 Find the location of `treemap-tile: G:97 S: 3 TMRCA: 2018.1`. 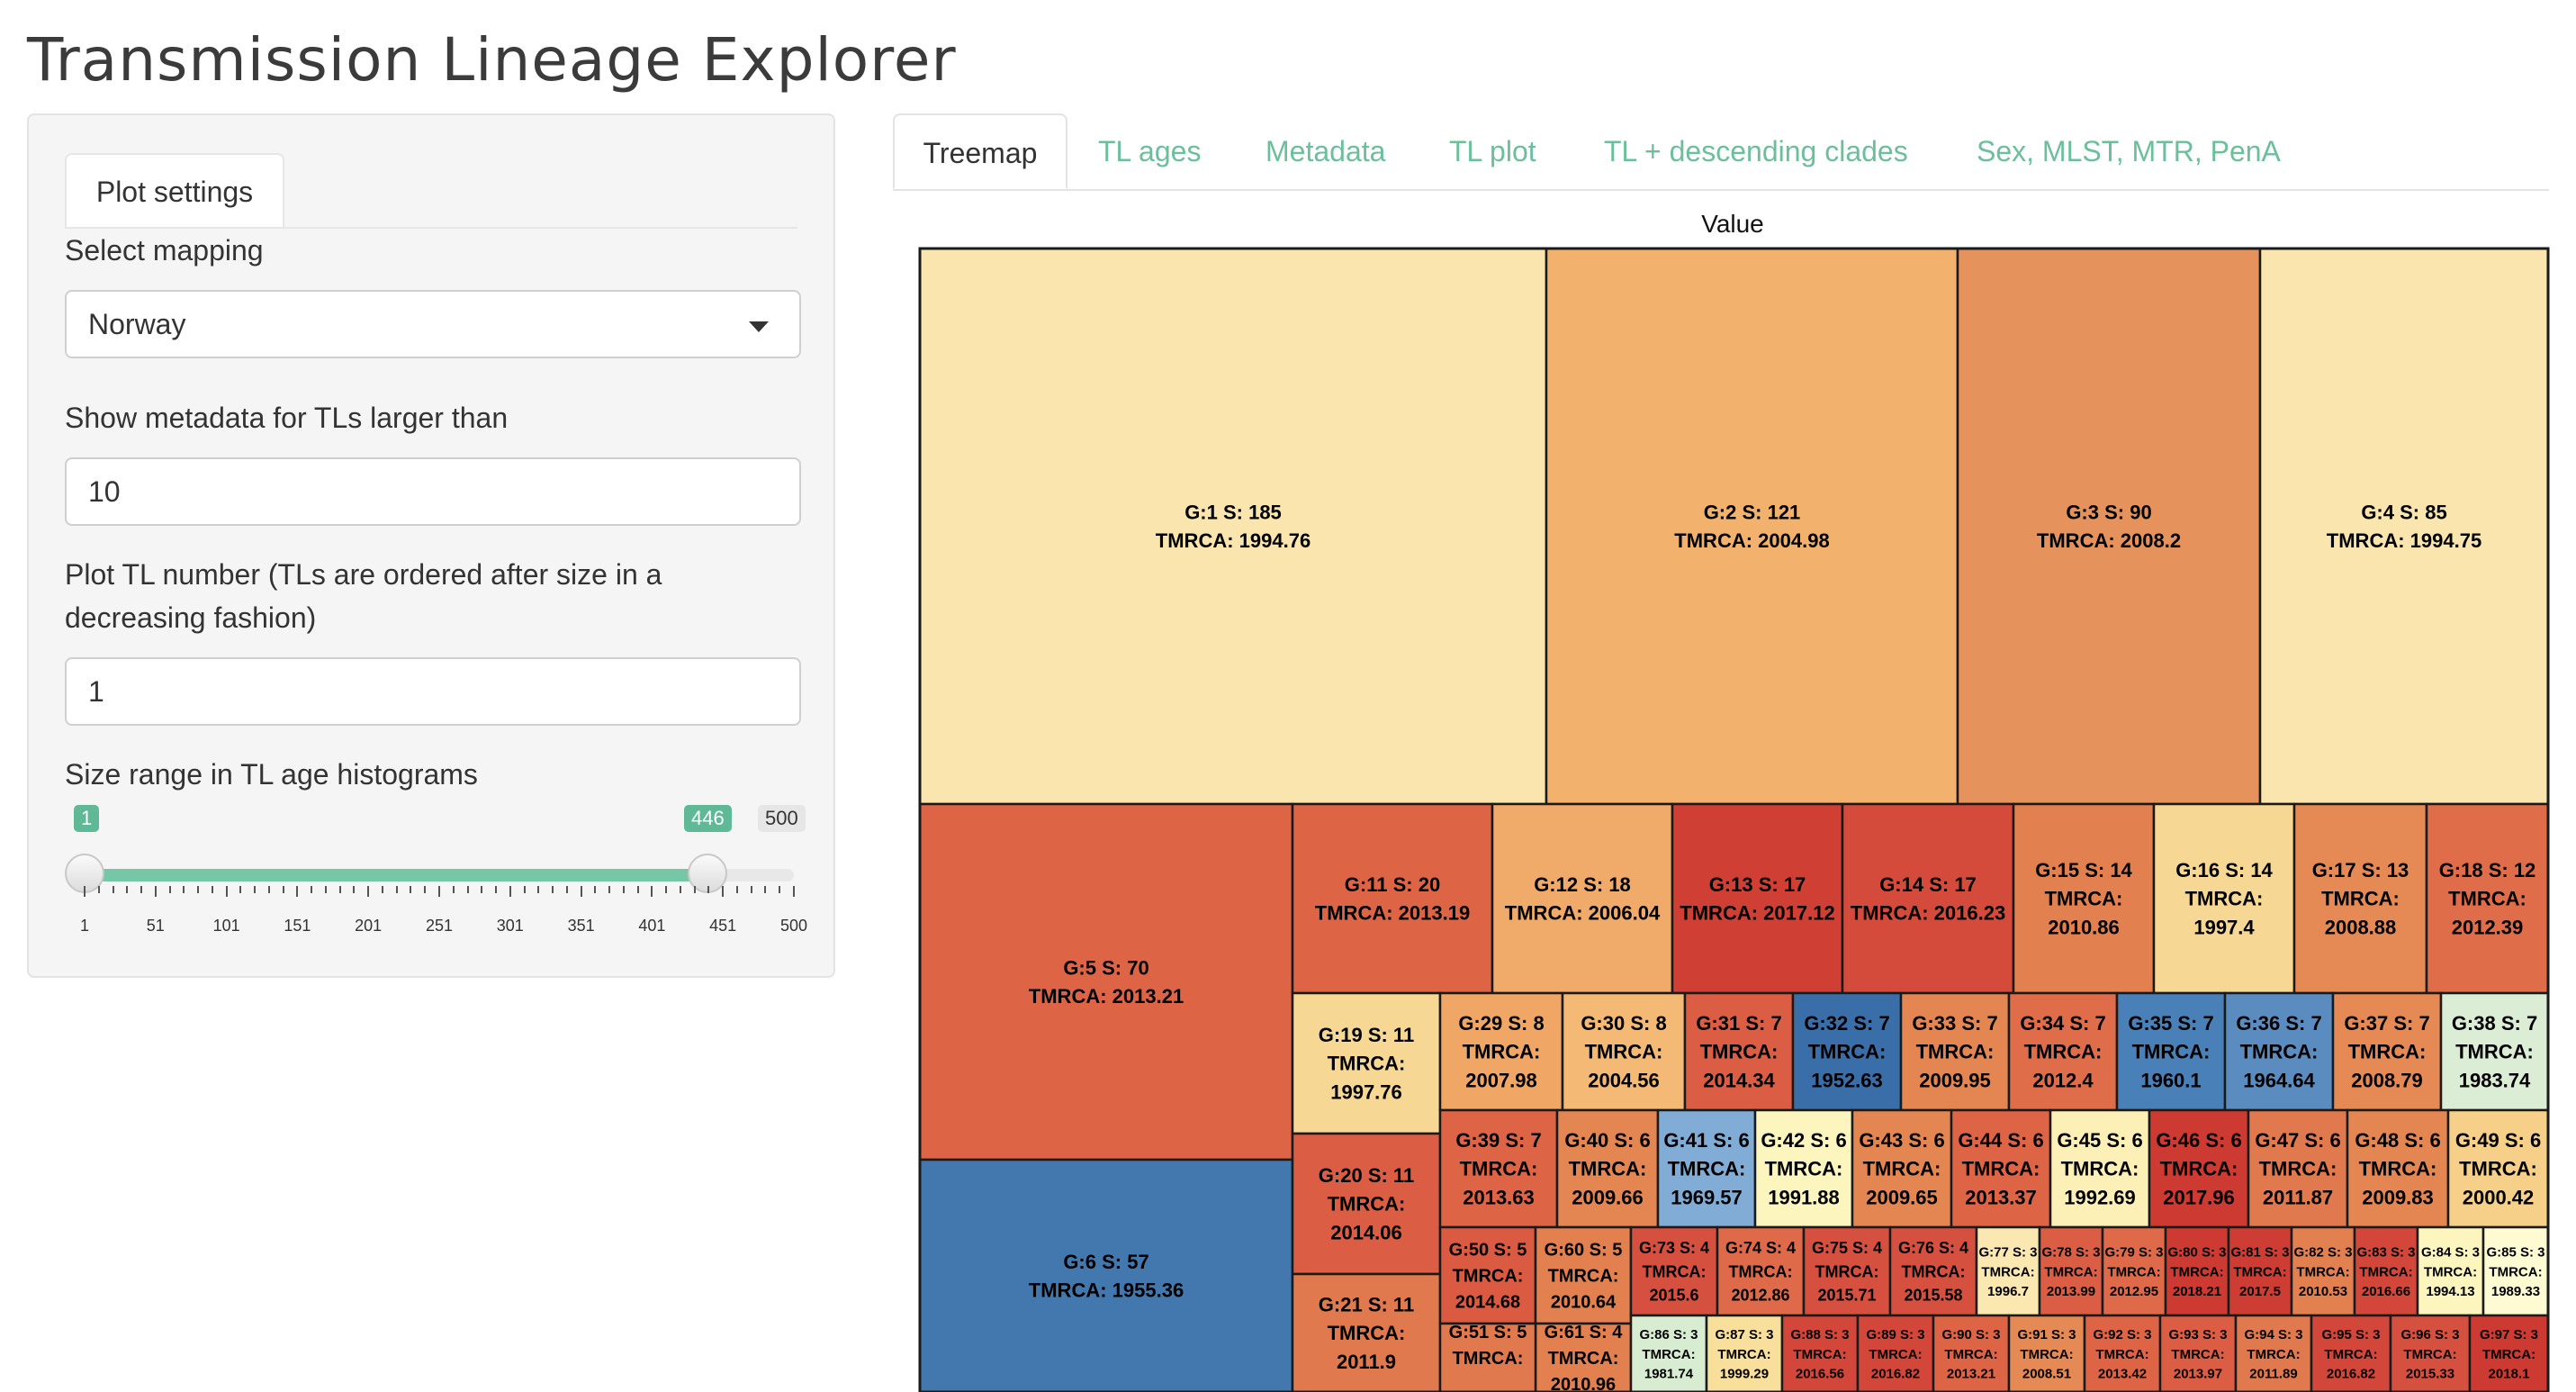

treemap-tile: G:97 S: 3 TMRCA: 2018.1 is located at coordinates (2509, 1353).